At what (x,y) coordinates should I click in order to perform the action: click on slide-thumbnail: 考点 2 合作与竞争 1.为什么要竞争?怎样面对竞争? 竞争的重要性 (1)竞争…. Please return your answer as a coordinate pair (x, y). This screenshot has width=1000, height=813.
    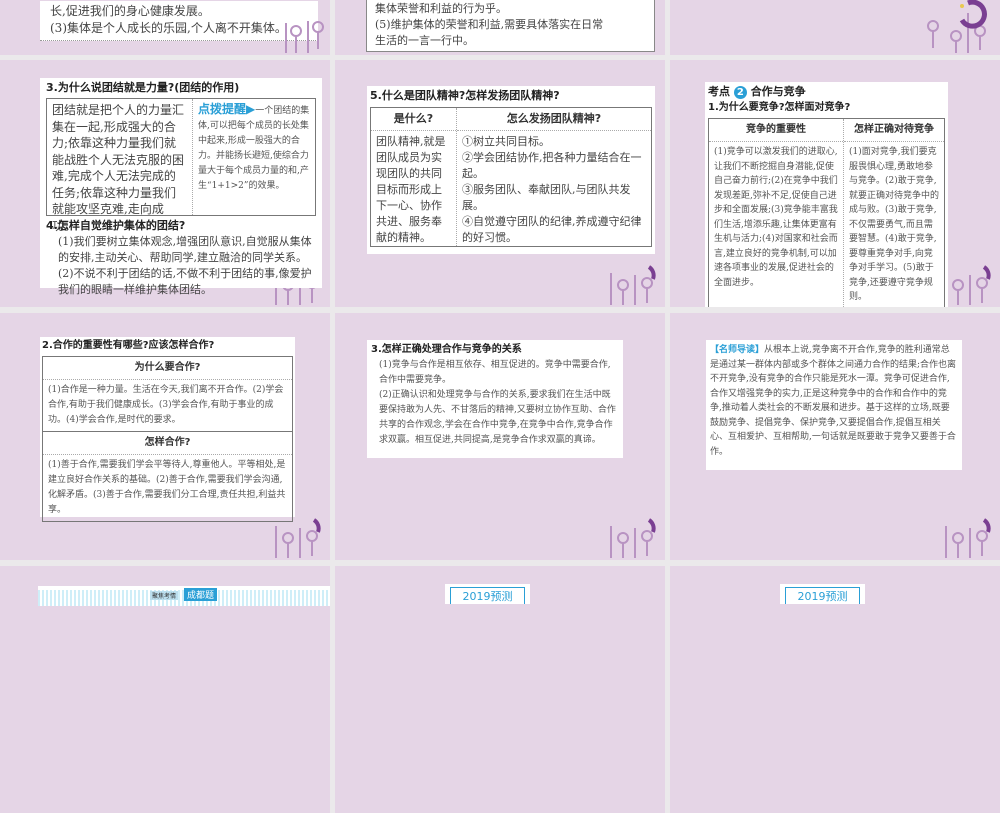
    Looking at the image, I should click on (835, 183).